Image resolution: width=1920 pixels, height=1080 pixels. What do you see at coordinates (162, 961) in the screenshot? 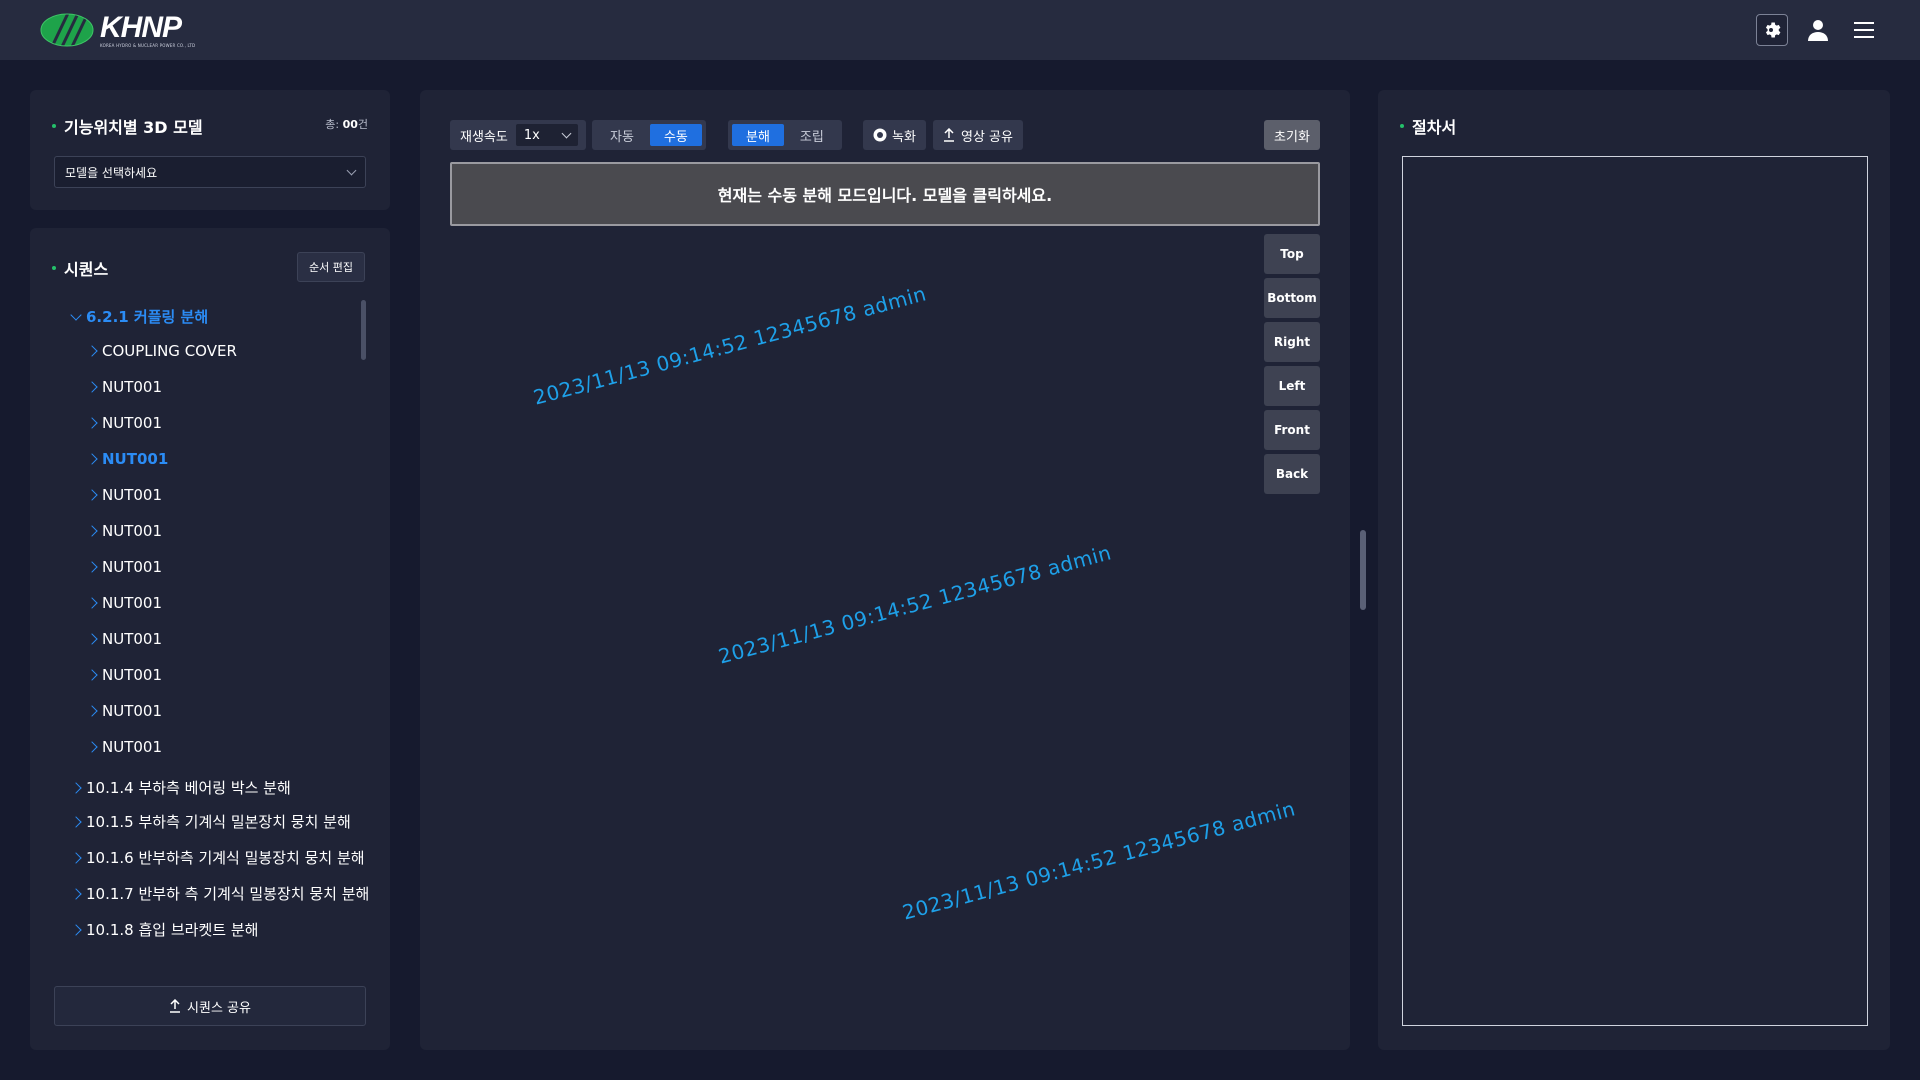
I see `clipped-row-text` at bounding box center [162, 961].